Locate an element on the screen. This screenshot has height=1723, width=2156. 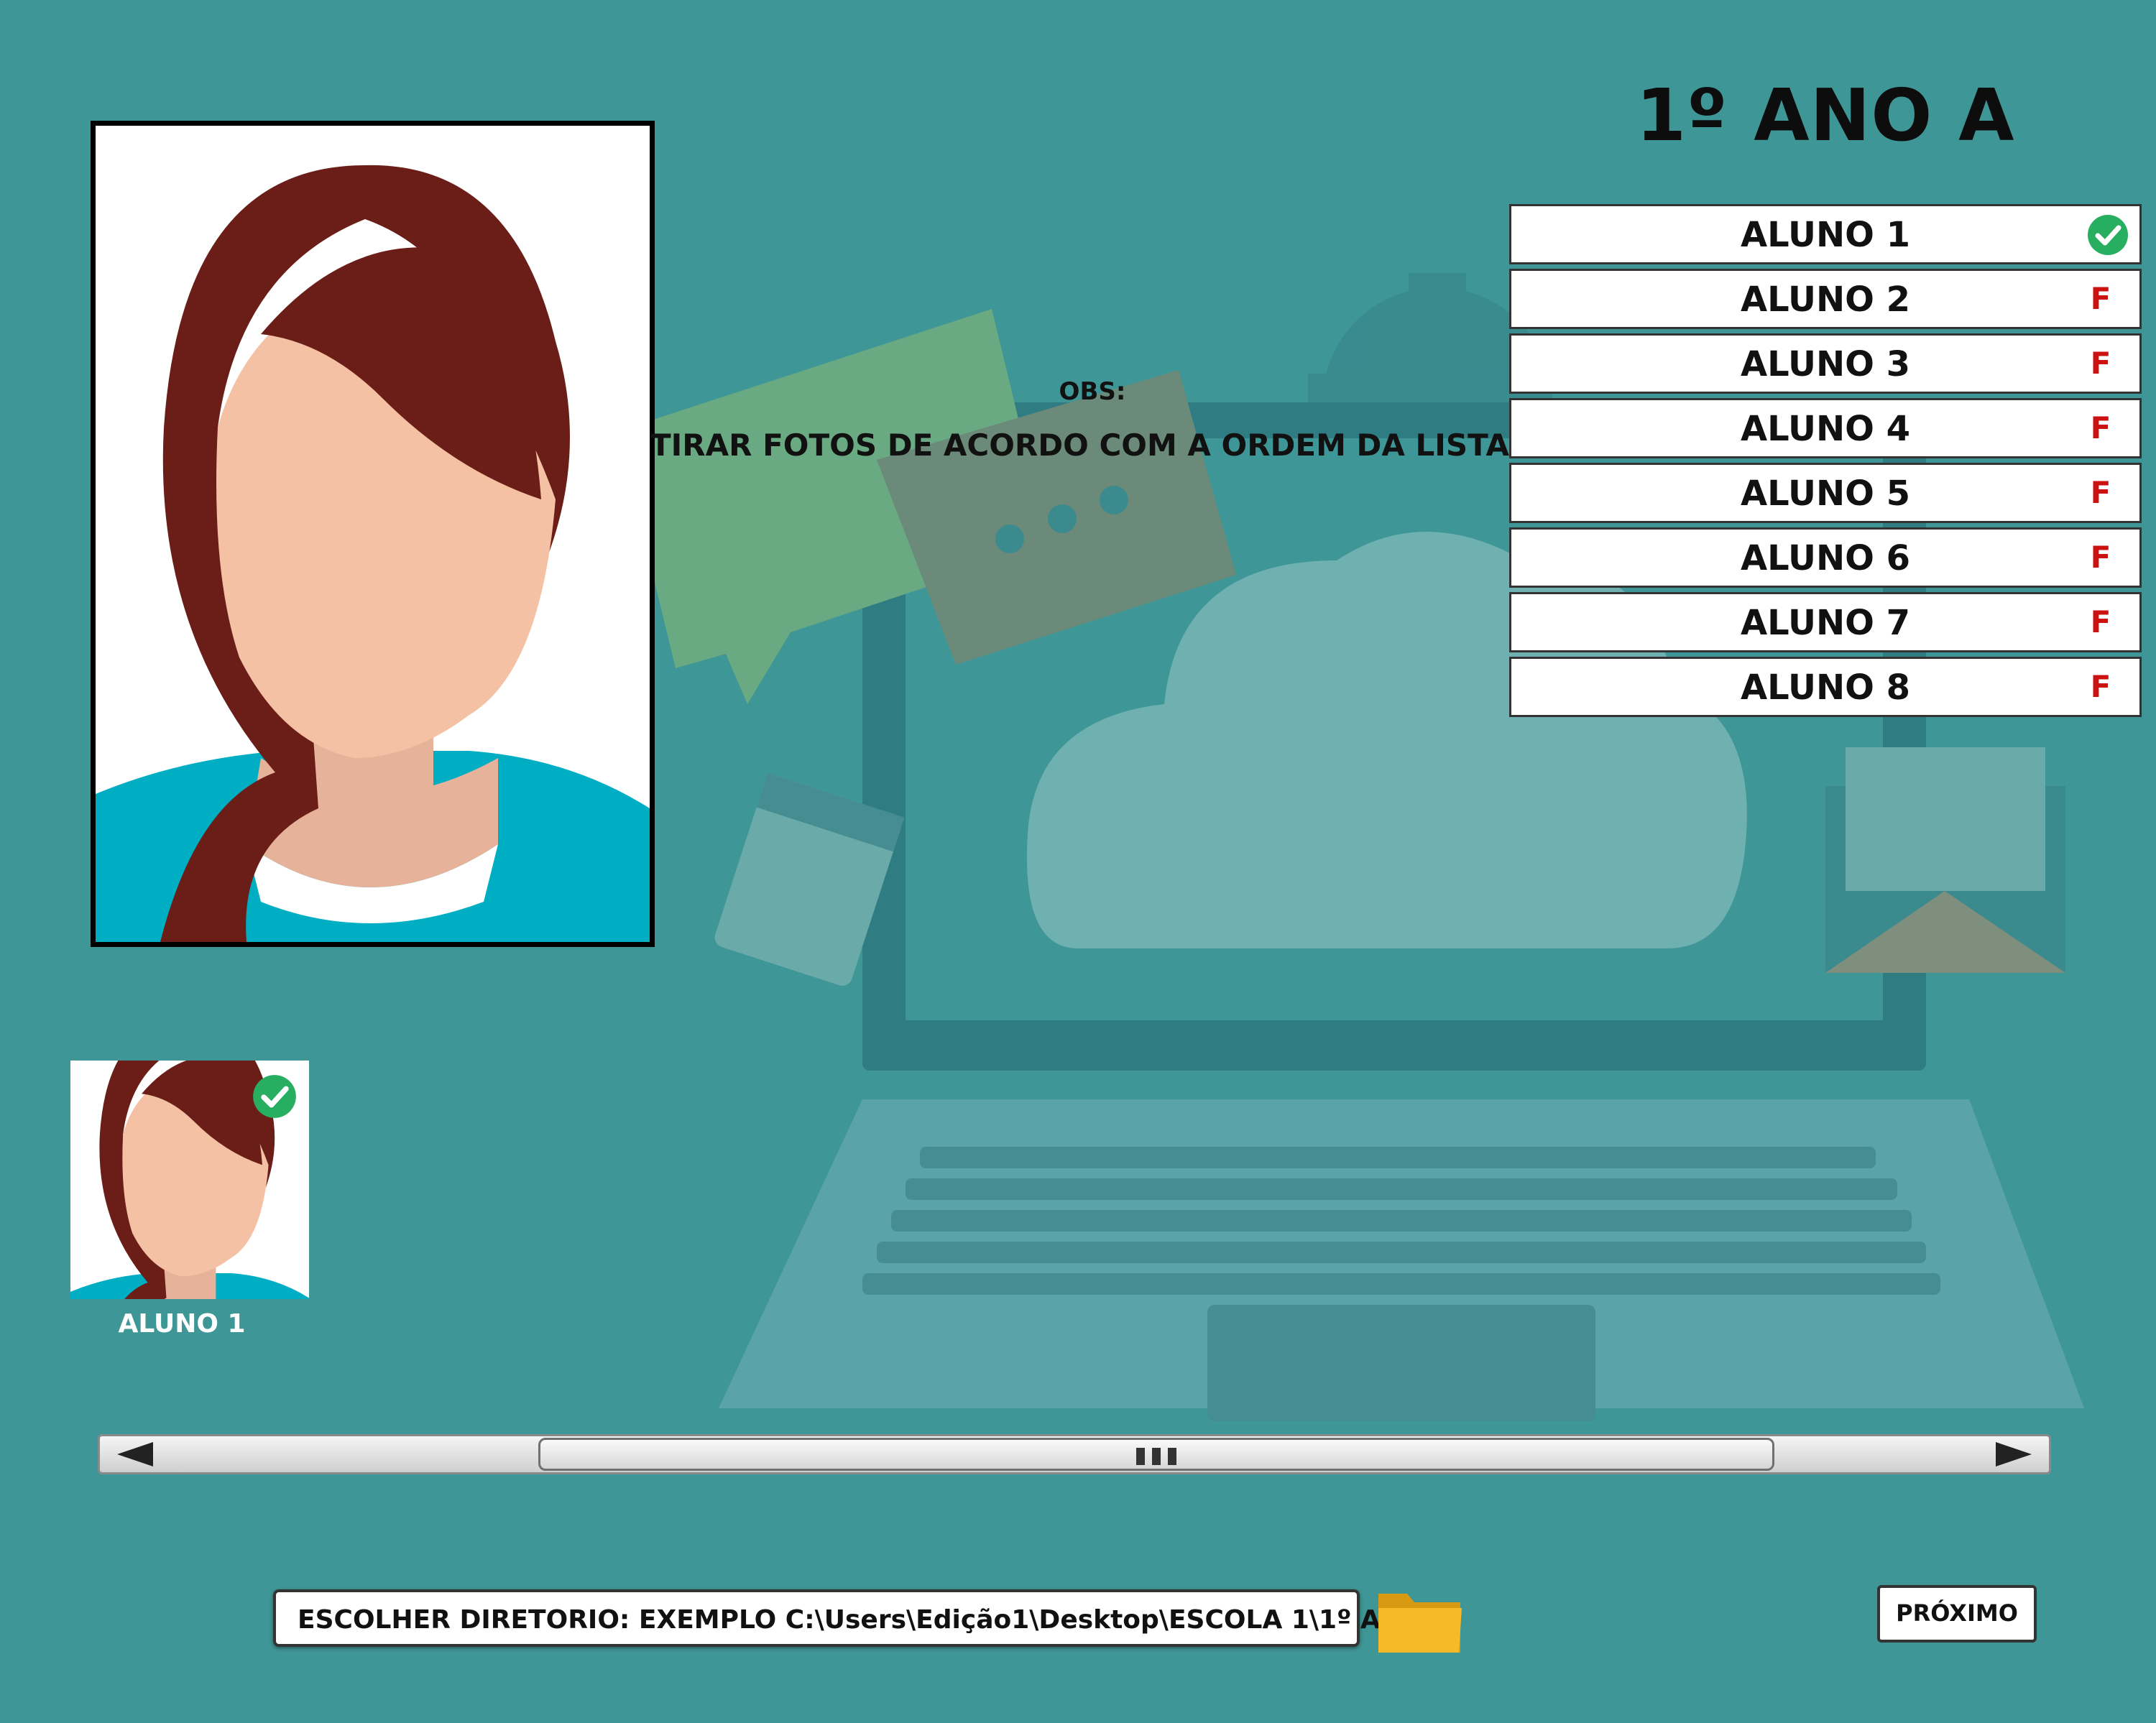
next-button: PRÓXIMO is located at coordinates (1957, 1614).